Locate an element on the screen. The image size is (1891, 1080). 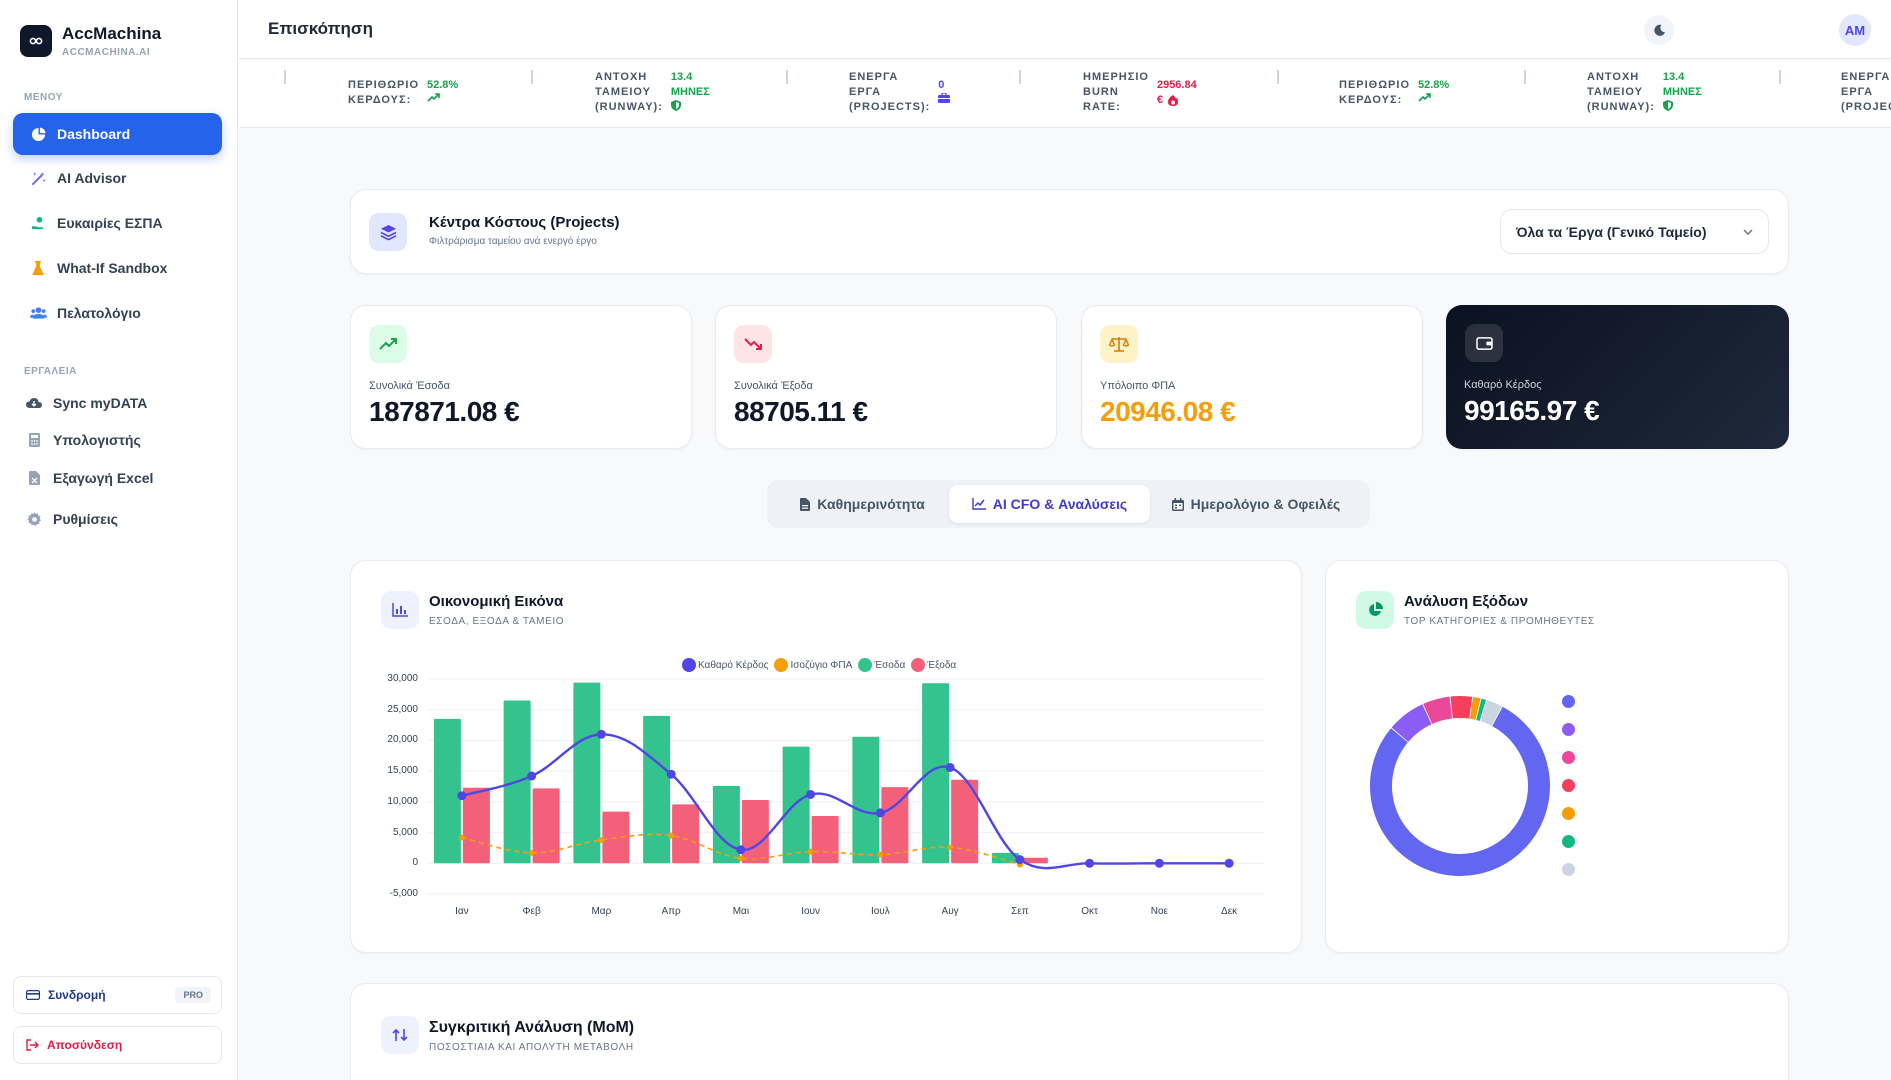
sidebar-item-sync-mydata: Sync myDATA is located at coordinates (117, 403).